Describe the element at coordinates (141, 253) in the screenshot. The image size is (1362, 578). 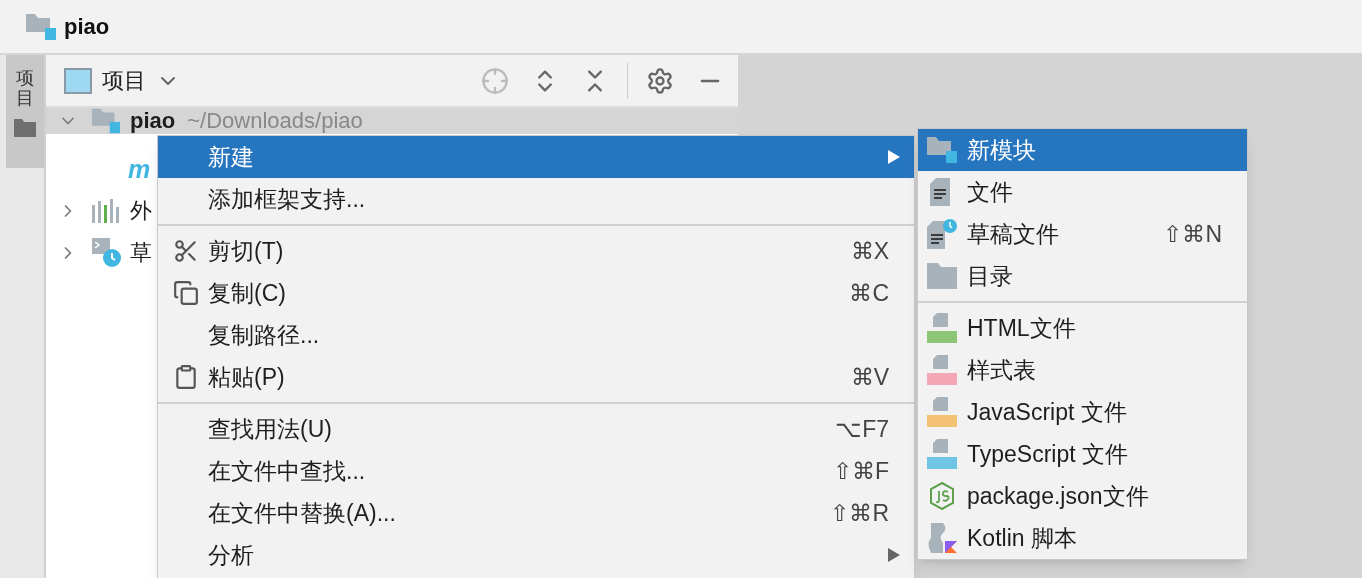
I see `tree-label: 草` at that location.